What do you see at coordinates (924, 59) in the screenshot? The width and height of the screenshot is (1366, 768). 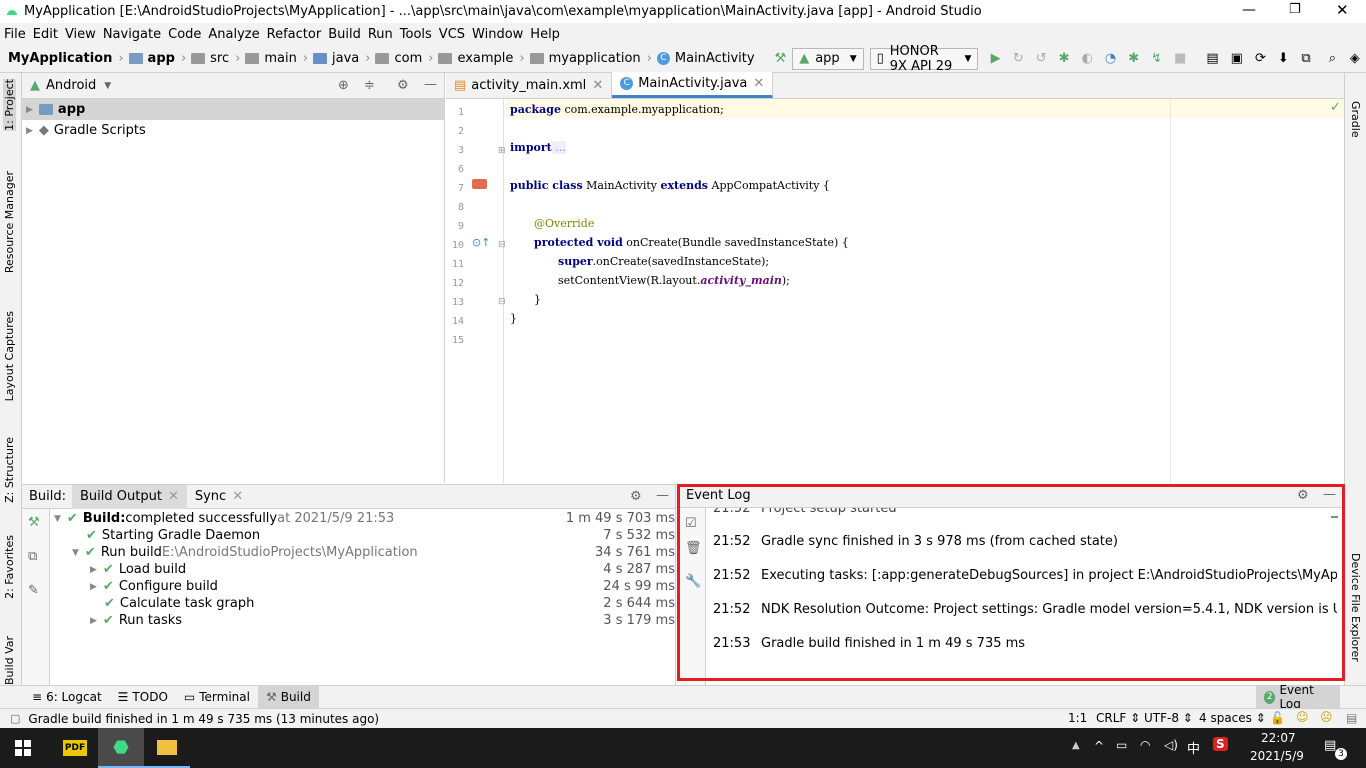 I see `device-select: ▯ HONOR 9X API 29 ▼` at bounding box center [924, 59].